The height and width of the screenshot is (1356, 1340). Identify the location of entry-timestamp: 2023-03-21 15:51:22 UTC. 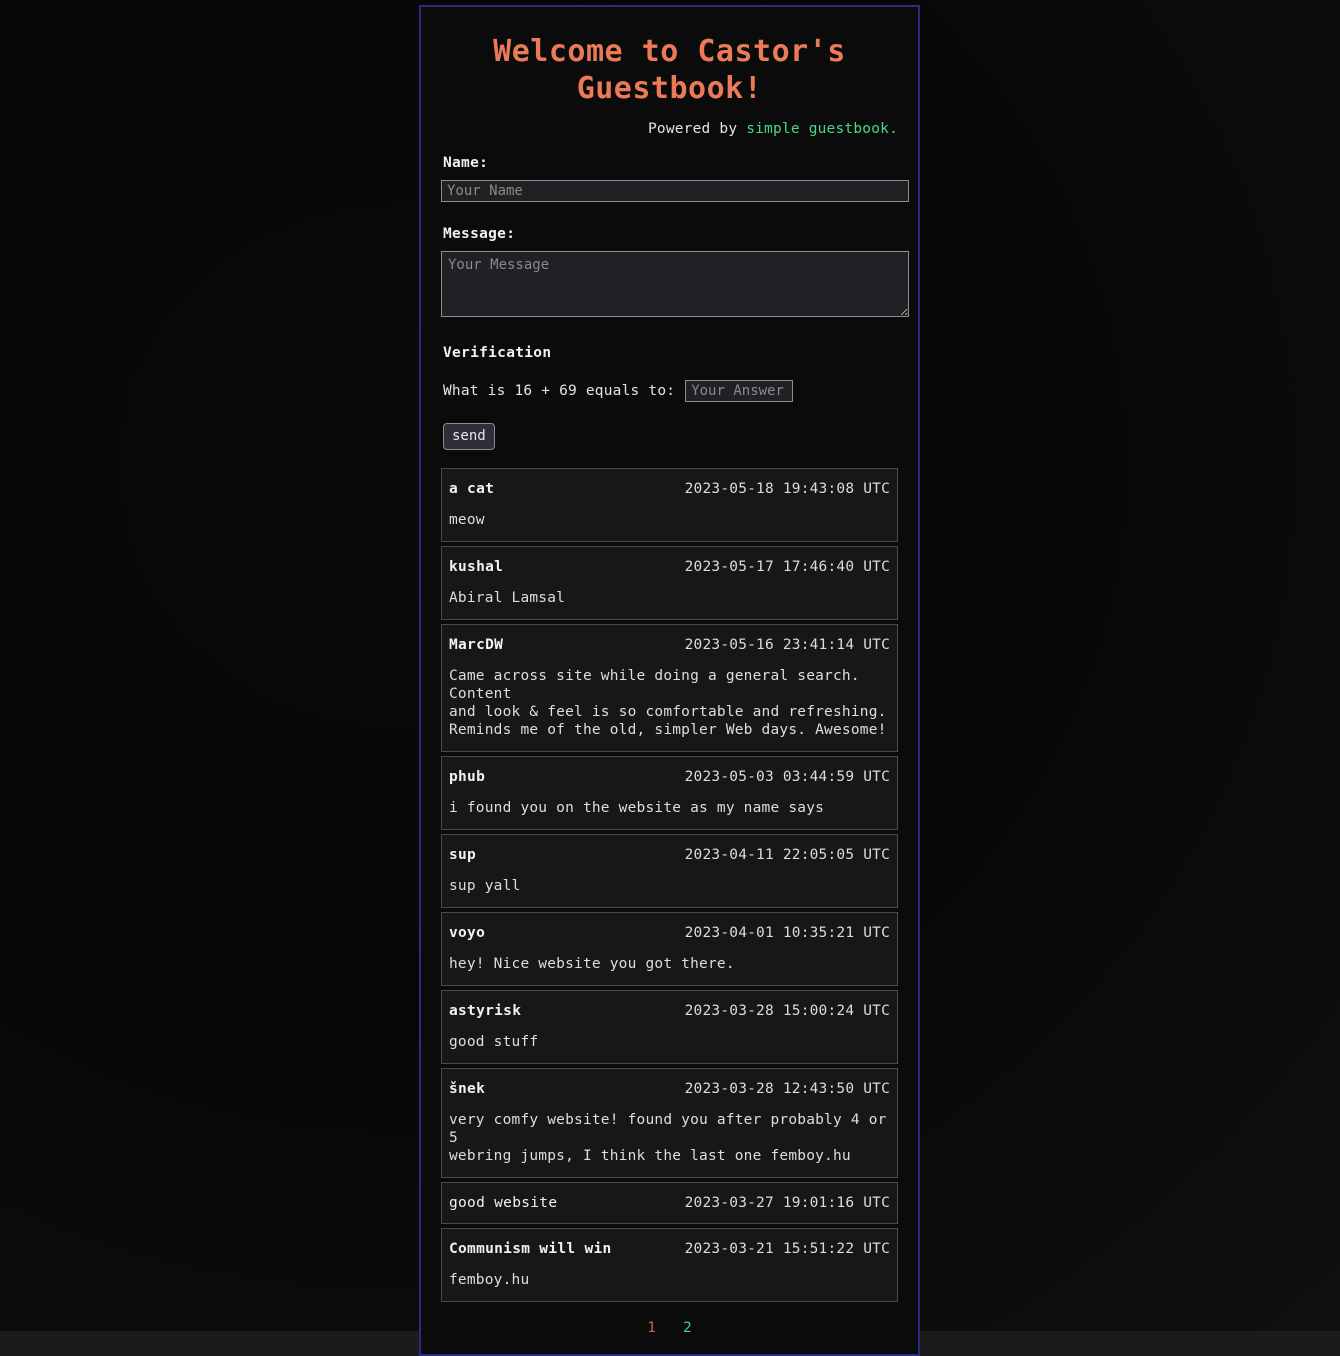
(787, 1249).